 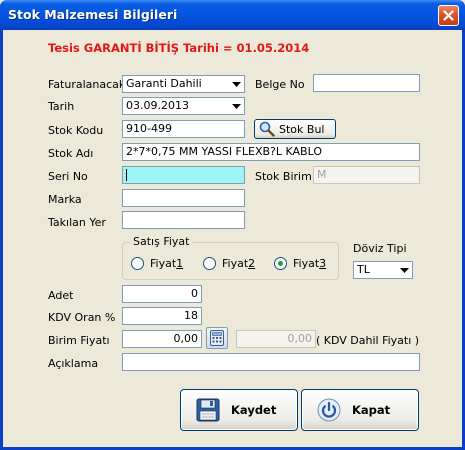 What do you see at coordinates (61, 106) in the screenshot?
I see `tarih-label: Tarih` at bounding box center [61, 106].